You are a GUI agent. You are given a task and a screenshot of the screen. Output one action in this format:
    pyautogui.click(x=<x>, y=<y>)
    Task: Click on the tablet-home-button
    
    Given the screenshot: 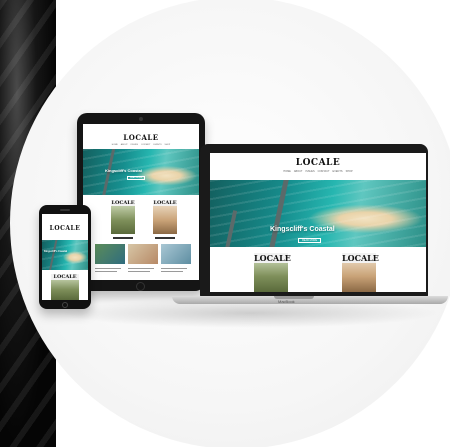 What is the action you would take?
    pyautogui.click(x=140, y=286)
    